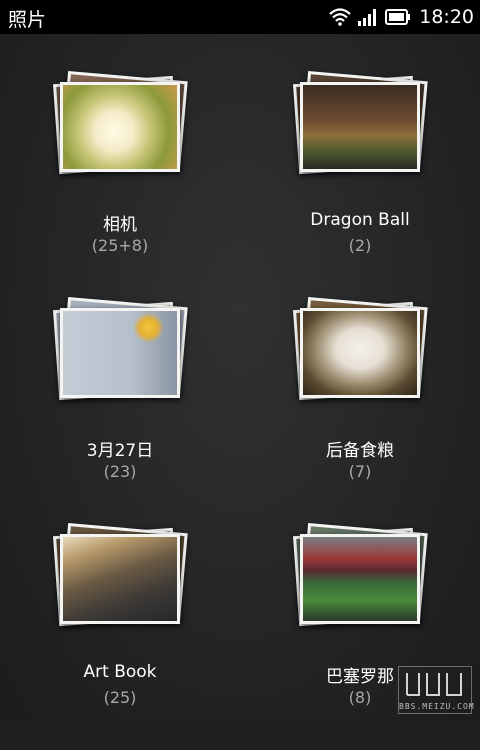  I want to click on status-icons: 18:20, so click(401, 17).